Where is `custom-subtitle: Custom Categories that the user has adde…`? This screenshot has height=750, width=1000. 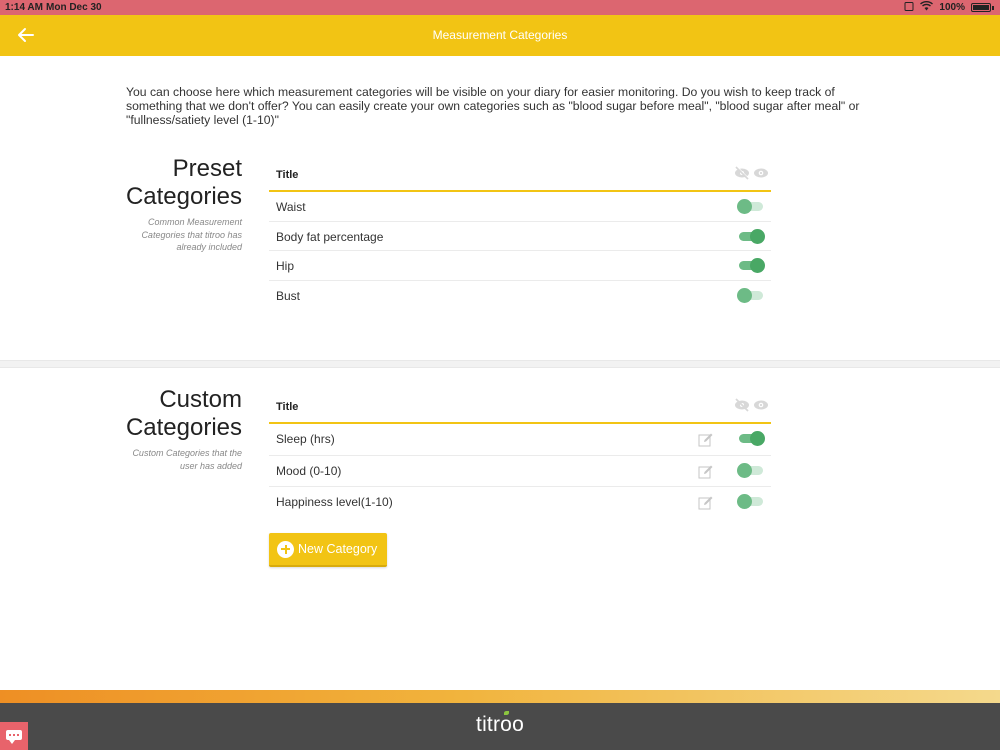 custom-subtitle: Custom Categories that the user has adde… is located at coordinates (187, 459).